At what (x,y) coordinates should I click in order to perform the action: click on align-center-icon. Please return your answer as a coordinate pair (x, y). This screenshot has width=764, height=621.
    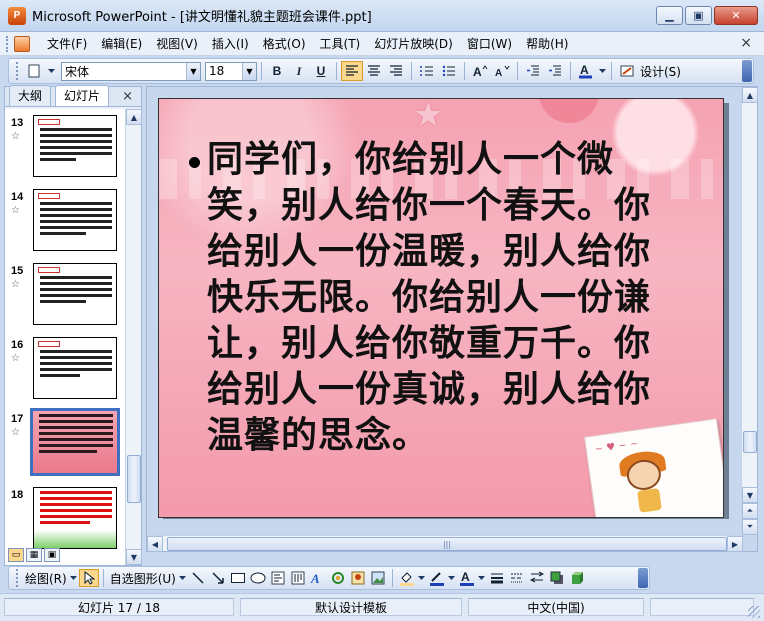
    Looking at the image, I should click on (374, 71).